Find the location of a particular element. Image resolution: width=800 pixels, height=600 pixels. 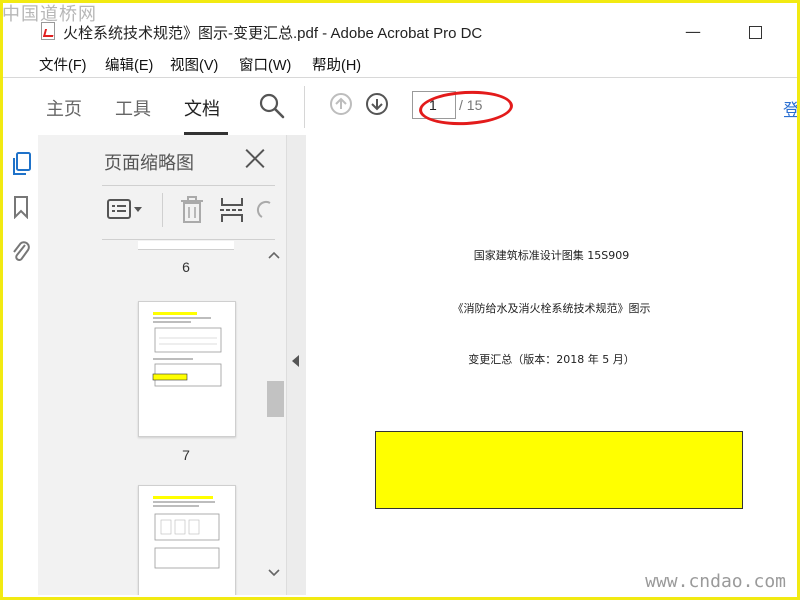

attachment-icon is located at coordinates (21, 251).